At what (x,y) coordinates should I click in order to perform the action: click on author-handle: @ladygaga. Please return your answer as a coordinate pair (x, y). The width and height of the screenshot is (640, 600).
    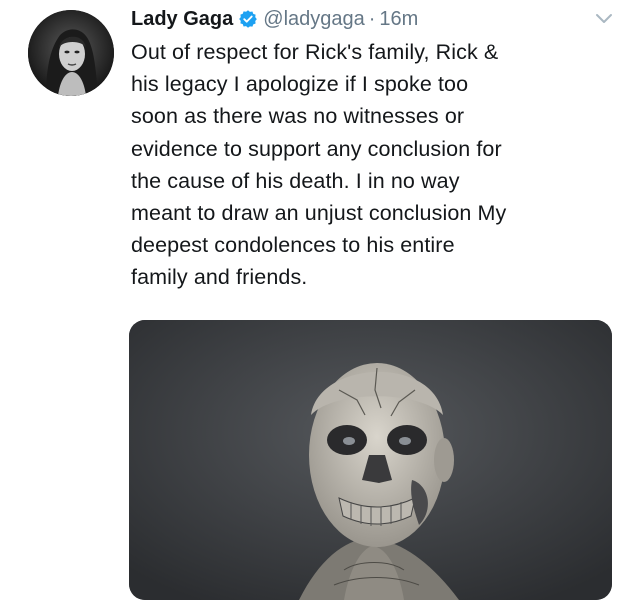
    Looking at the image, I should click on (313, 19).